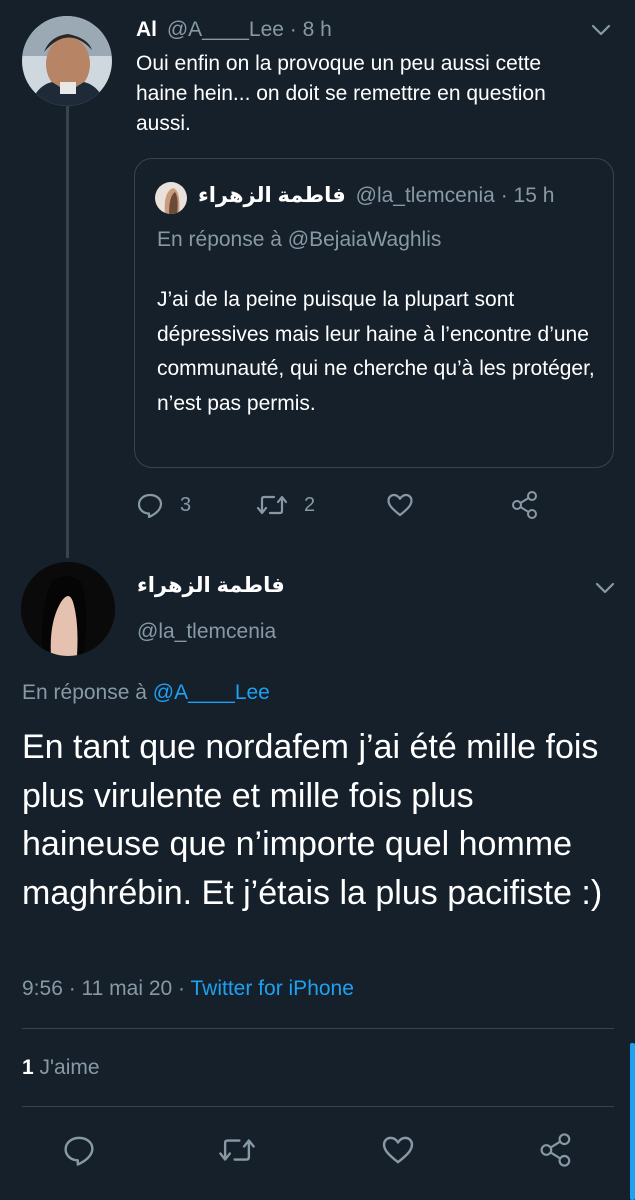 This screenshot has height=1200, width=635. I want to click on quoted-time: 15 h, so click(534, 195).